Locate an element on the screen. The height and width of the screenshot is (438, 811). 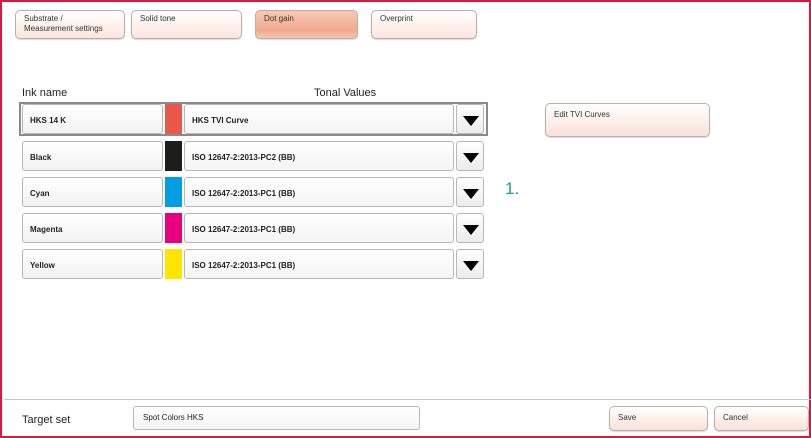
tab-solid-tone: Solid tone is located at coordinates (186, 24).